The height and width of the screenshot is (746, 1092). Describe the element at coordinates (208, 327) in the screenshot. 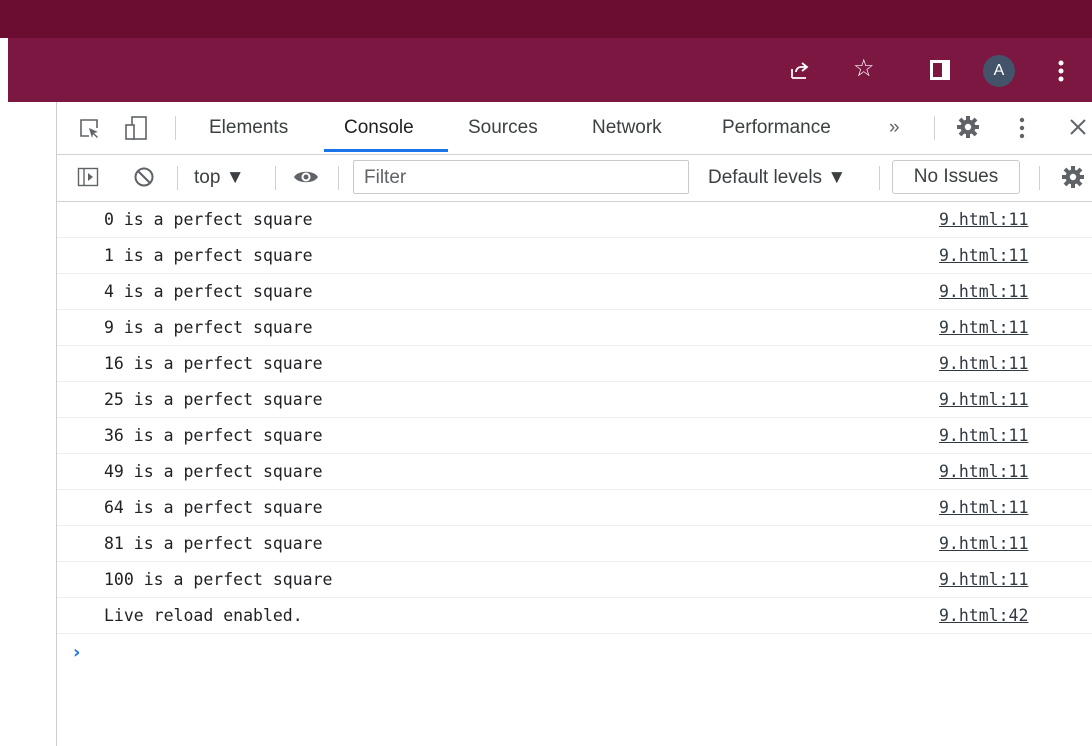

I see `message-text: 9 is a perfect square` at that location.